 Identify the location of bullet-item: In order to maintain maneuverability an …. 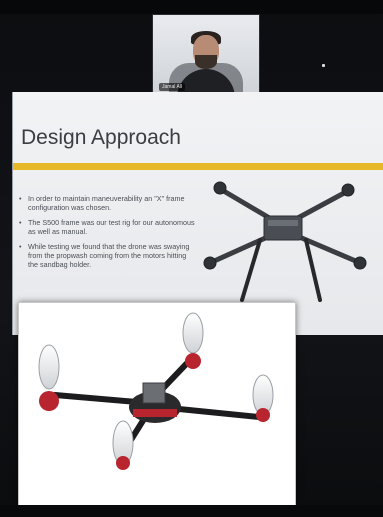
(108, 203).